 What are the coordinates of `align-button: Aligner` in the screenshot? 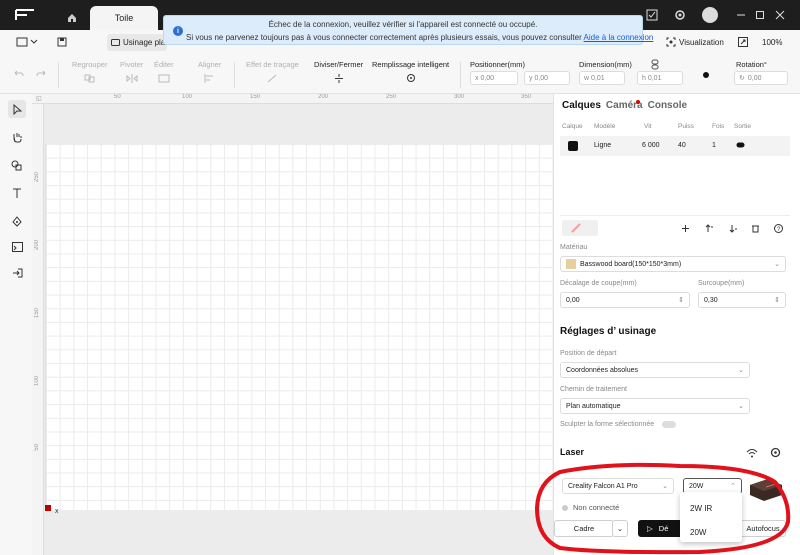 It's located at (209, 71).